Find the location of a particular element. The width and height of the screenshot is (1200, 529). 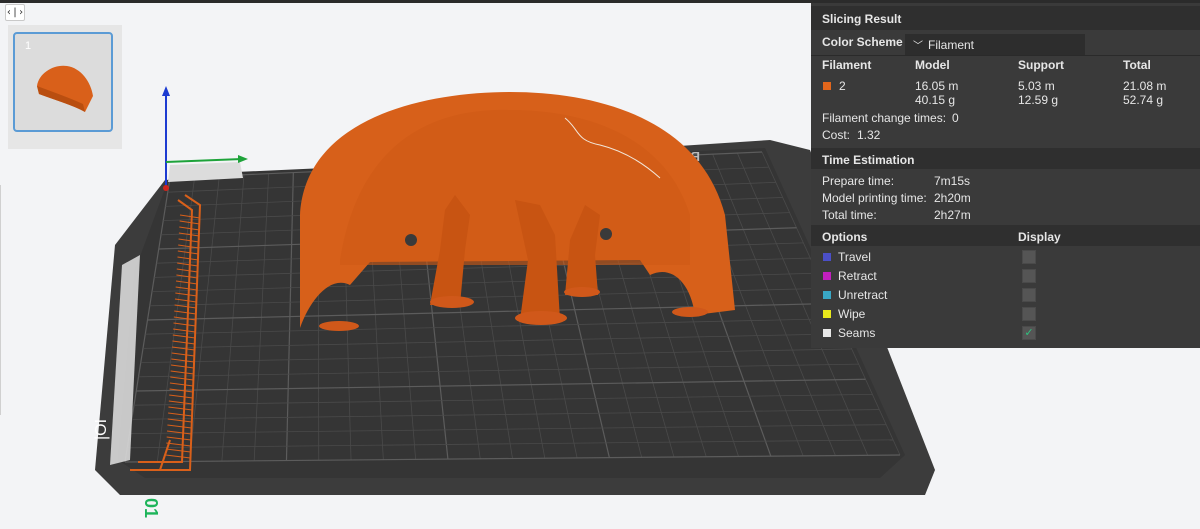

cost-label: Cost: is located at coordinates (836, 135).